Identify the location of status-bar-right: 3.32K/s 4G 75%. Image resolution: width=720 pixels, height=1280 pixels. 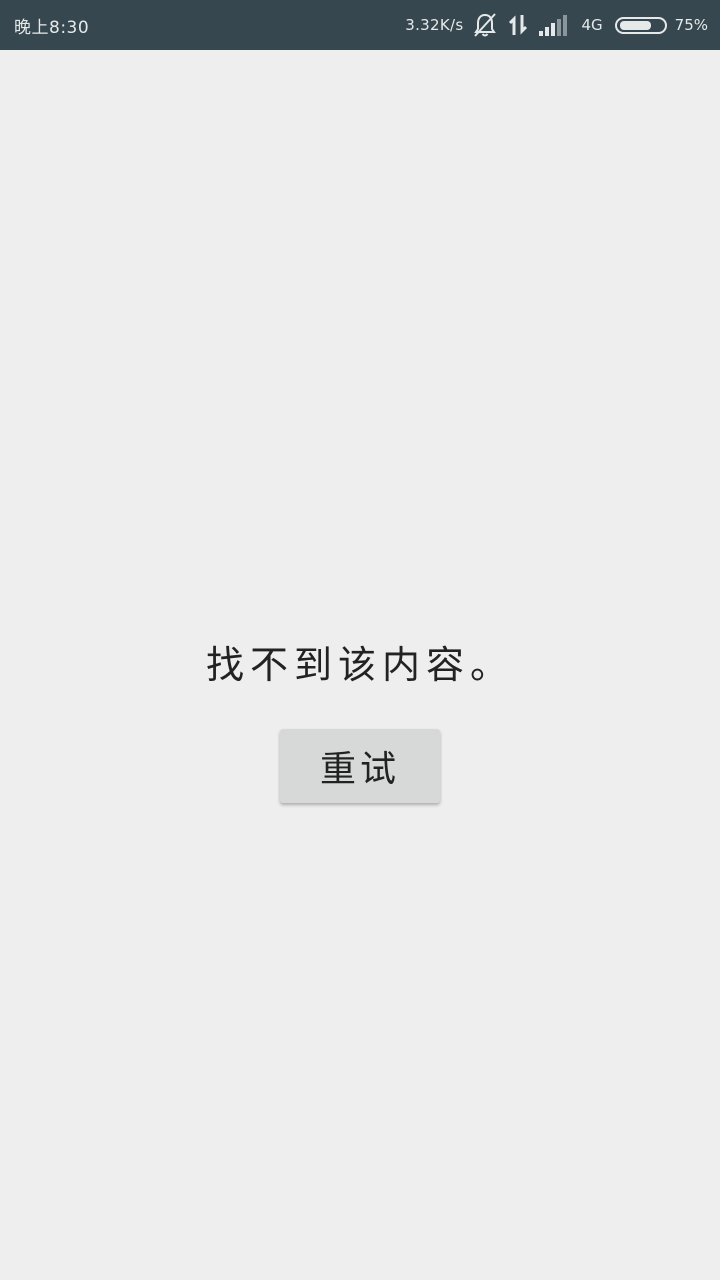
(551, 25).